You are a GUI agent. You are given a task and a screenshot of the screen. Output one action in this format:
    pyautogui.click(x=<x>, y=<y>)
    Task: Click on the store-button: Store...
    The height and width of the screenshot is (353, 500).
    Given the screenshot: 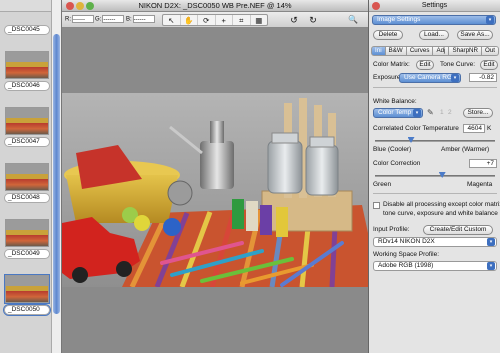 What is the action you would take?
    pyautogui.click(x=478, y=113)
    